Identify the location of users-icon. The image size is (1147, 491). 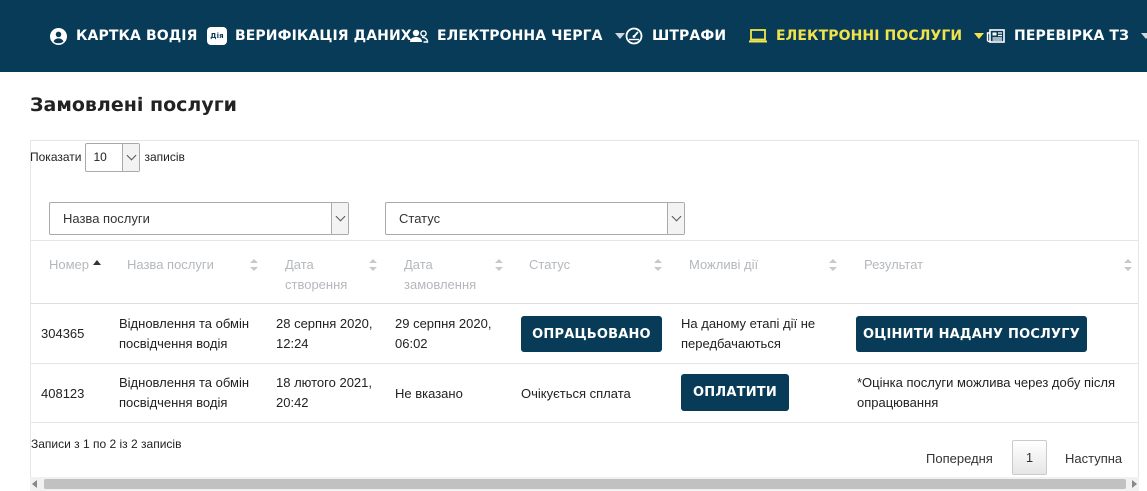
(419, 36).